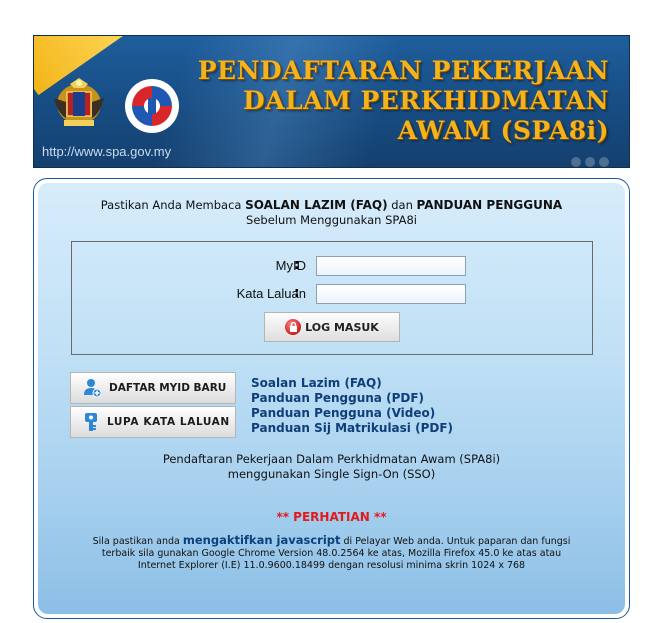 Image resolution: width=666 pixels, height=623 pixels. I want to click on notice-and: dan, so click(402, 205).